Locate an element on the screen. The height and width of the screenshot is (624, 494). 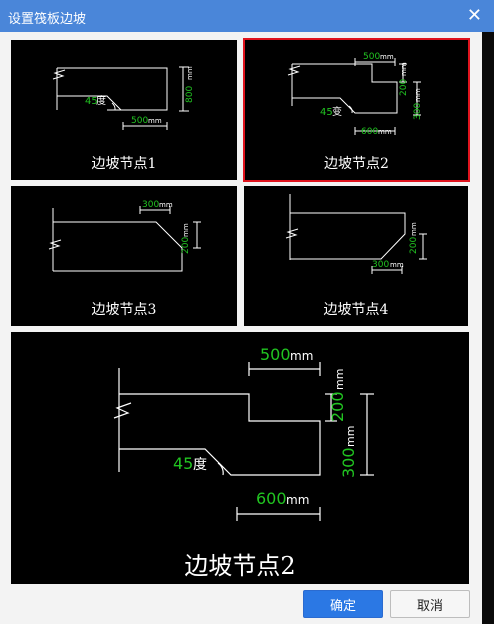
option2-height2: 300 is located at coordinates (418, 111).